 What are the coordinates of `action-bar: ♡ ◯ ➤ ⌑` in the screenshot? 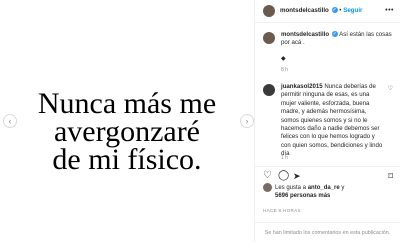 It's located at (327, 174).